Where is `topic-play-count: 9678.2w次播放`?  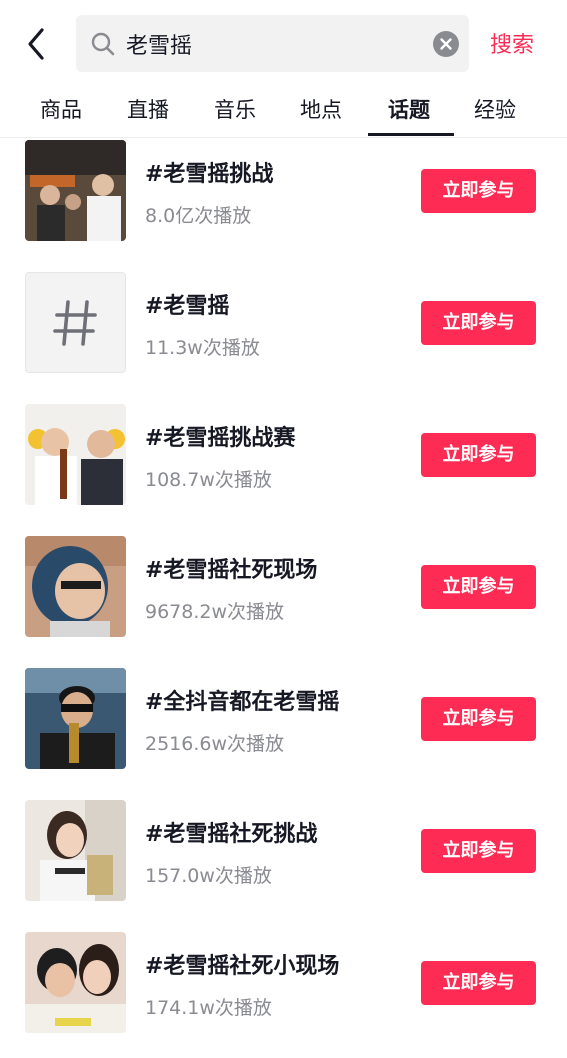 topic-play-count: 9678.2w次播放 is located at coordinates (215, 612).